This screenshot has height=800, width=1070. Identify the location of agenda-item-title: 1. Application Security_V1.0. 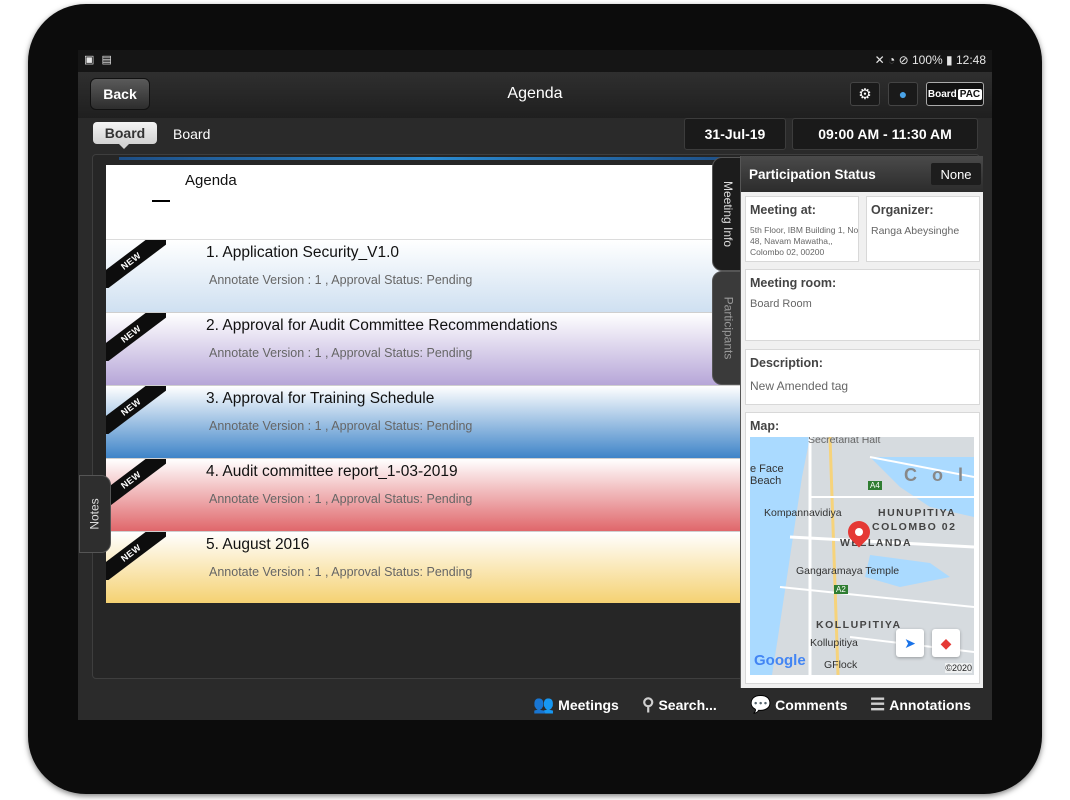
(303, 252).